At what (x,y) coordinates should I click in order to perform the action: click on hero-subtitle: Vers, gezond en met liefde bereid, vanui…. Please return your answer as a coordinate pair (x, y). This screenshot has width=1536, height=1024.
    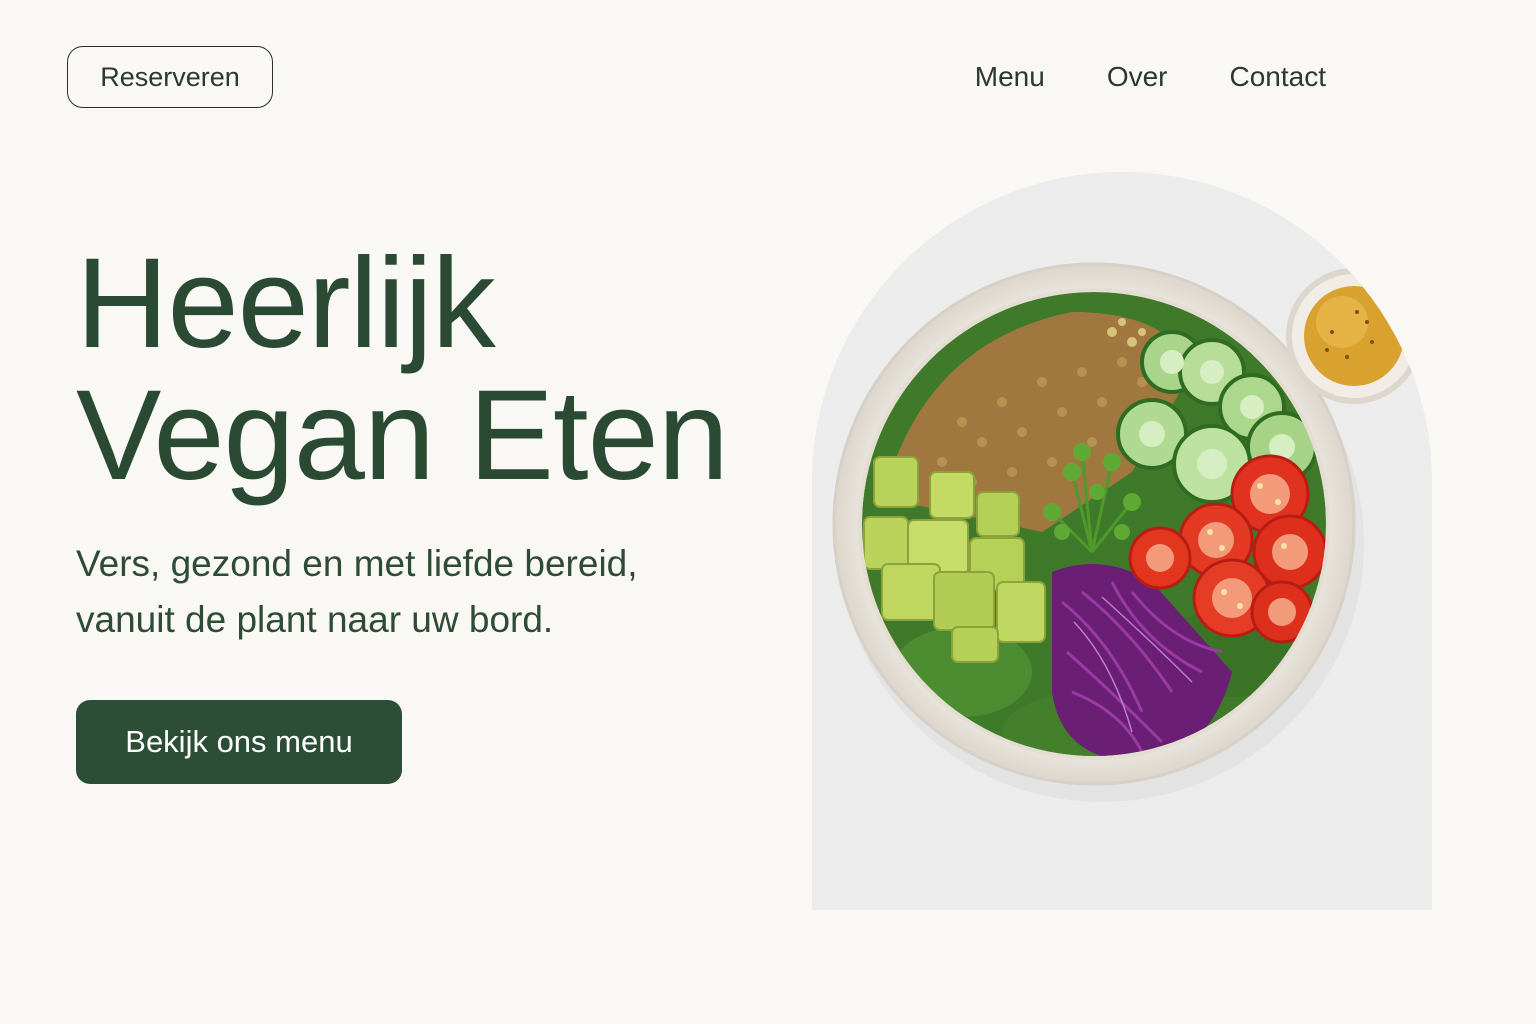
    Looking at the image, I should click on (416, 592).